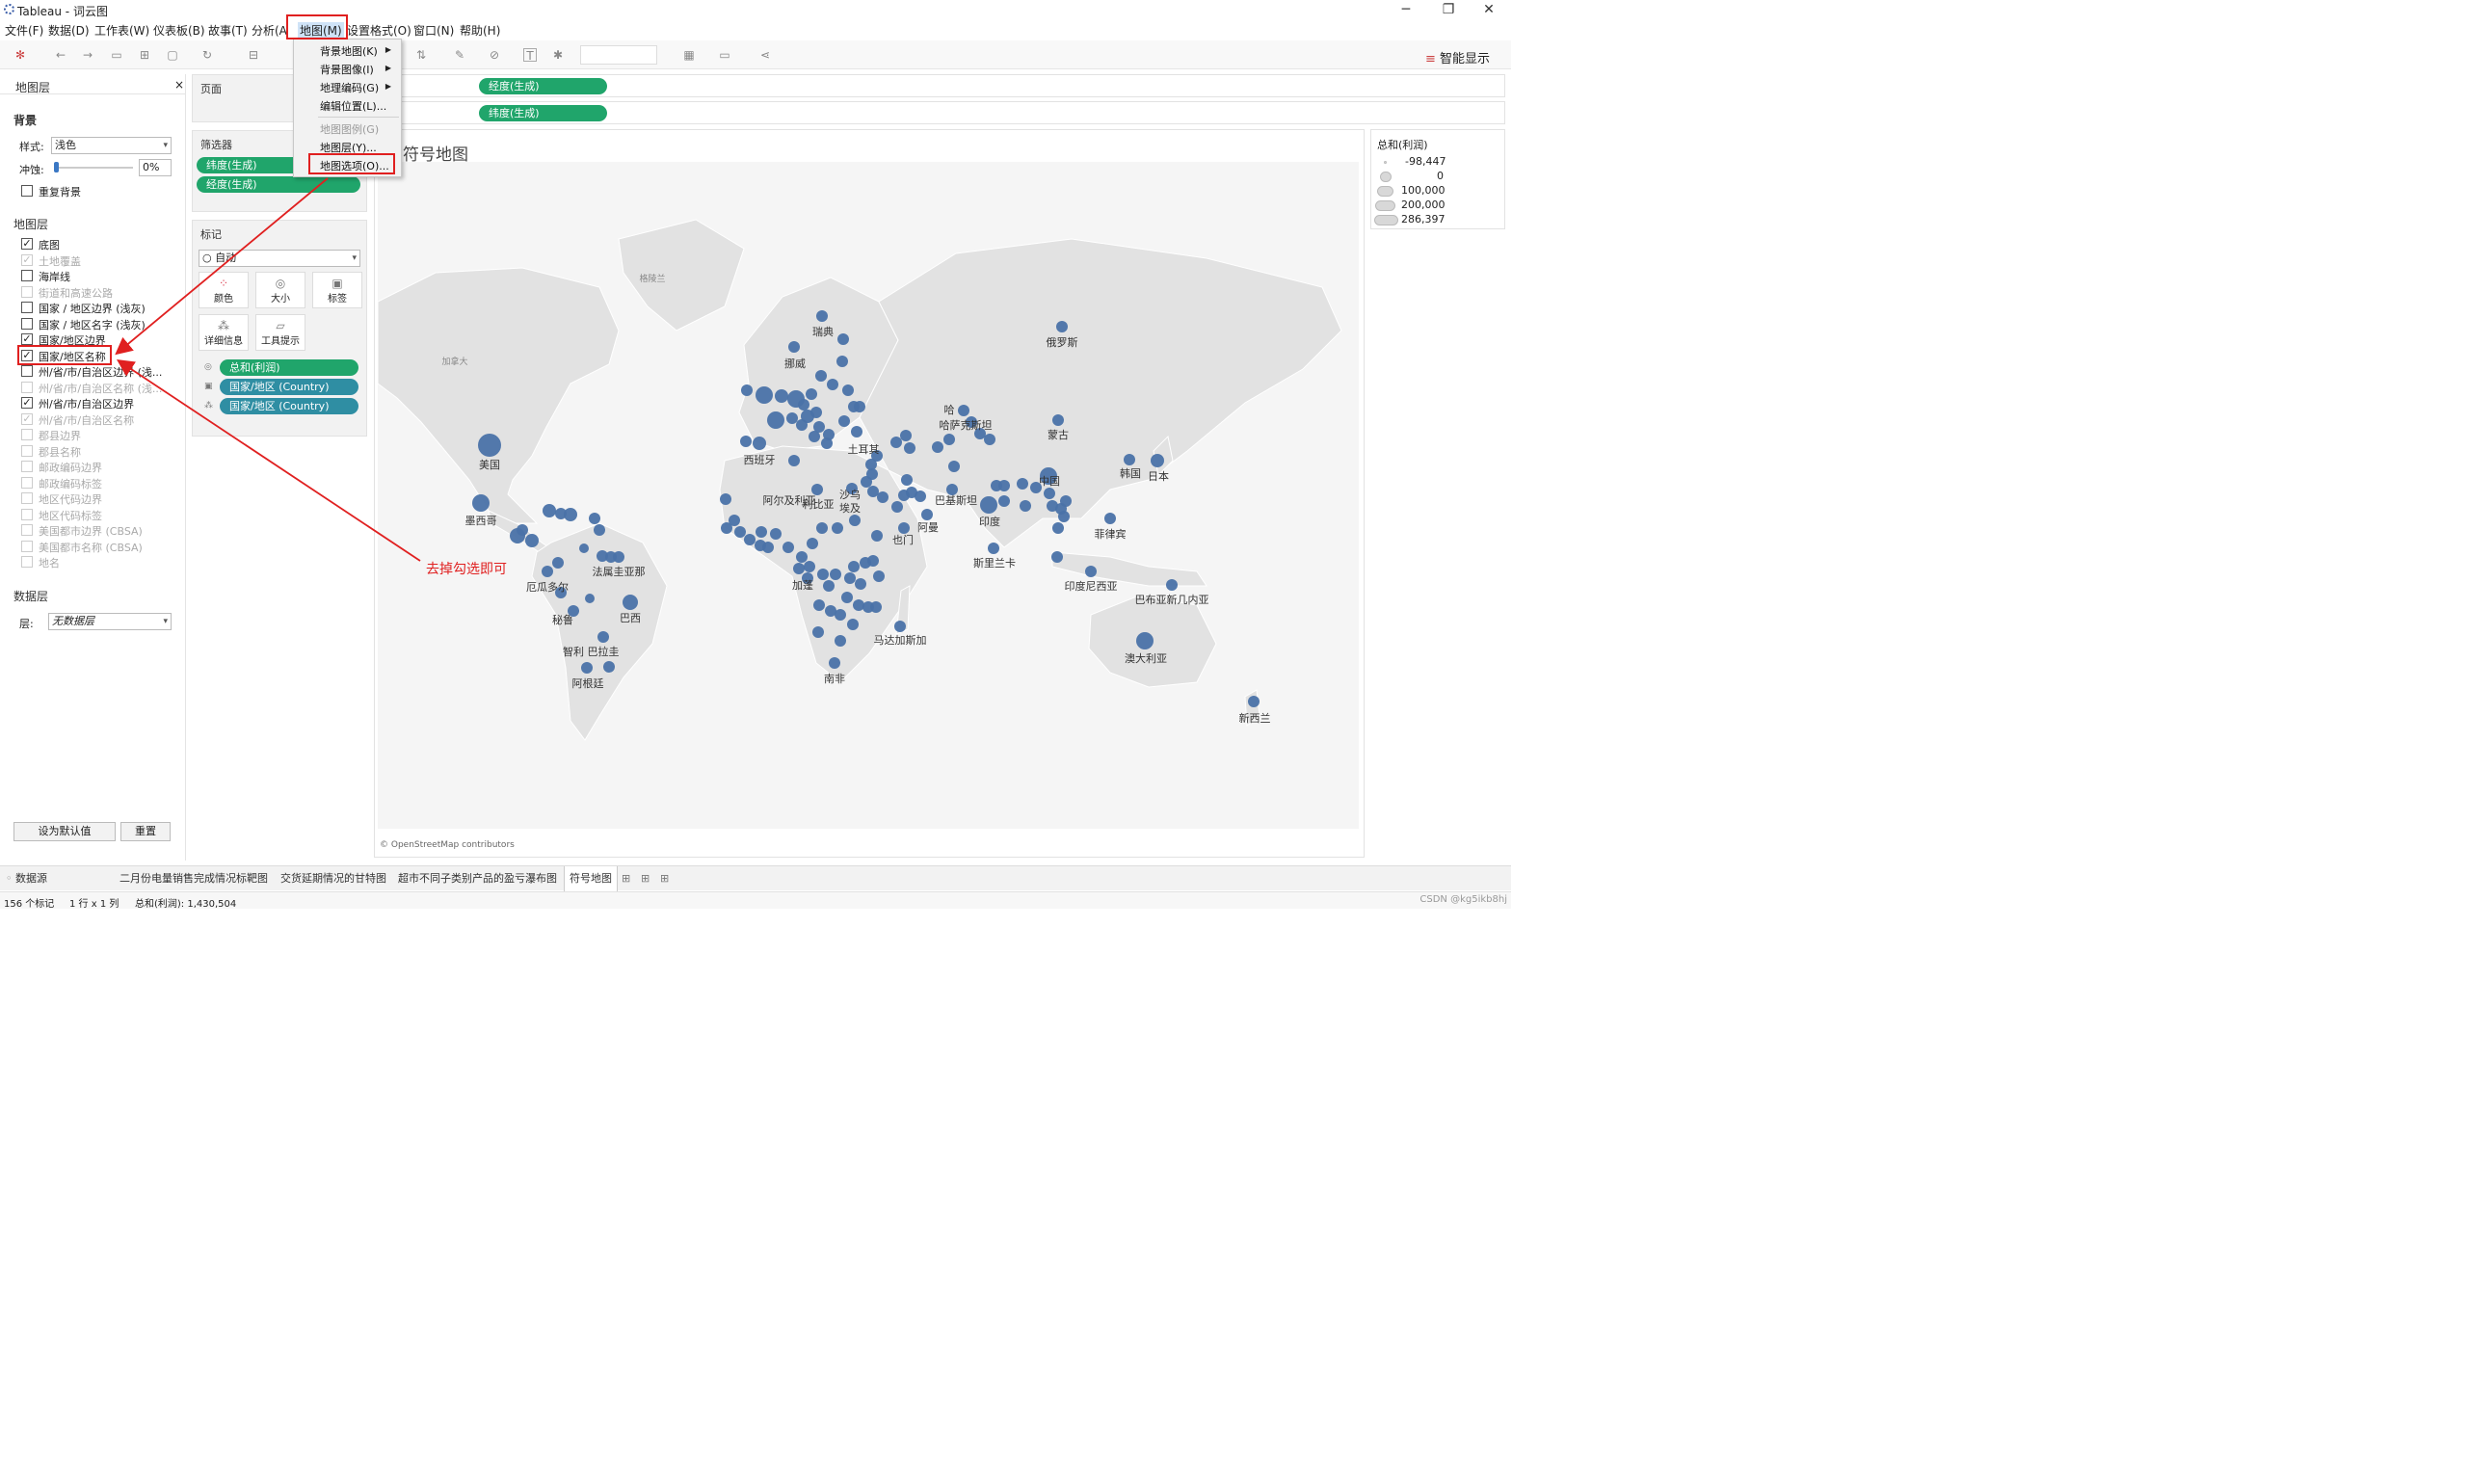 The image size is (2467, 1484). Describe the element at coordinates (93, 168) in the screenshot. I see `wash-slider-track` at that location.